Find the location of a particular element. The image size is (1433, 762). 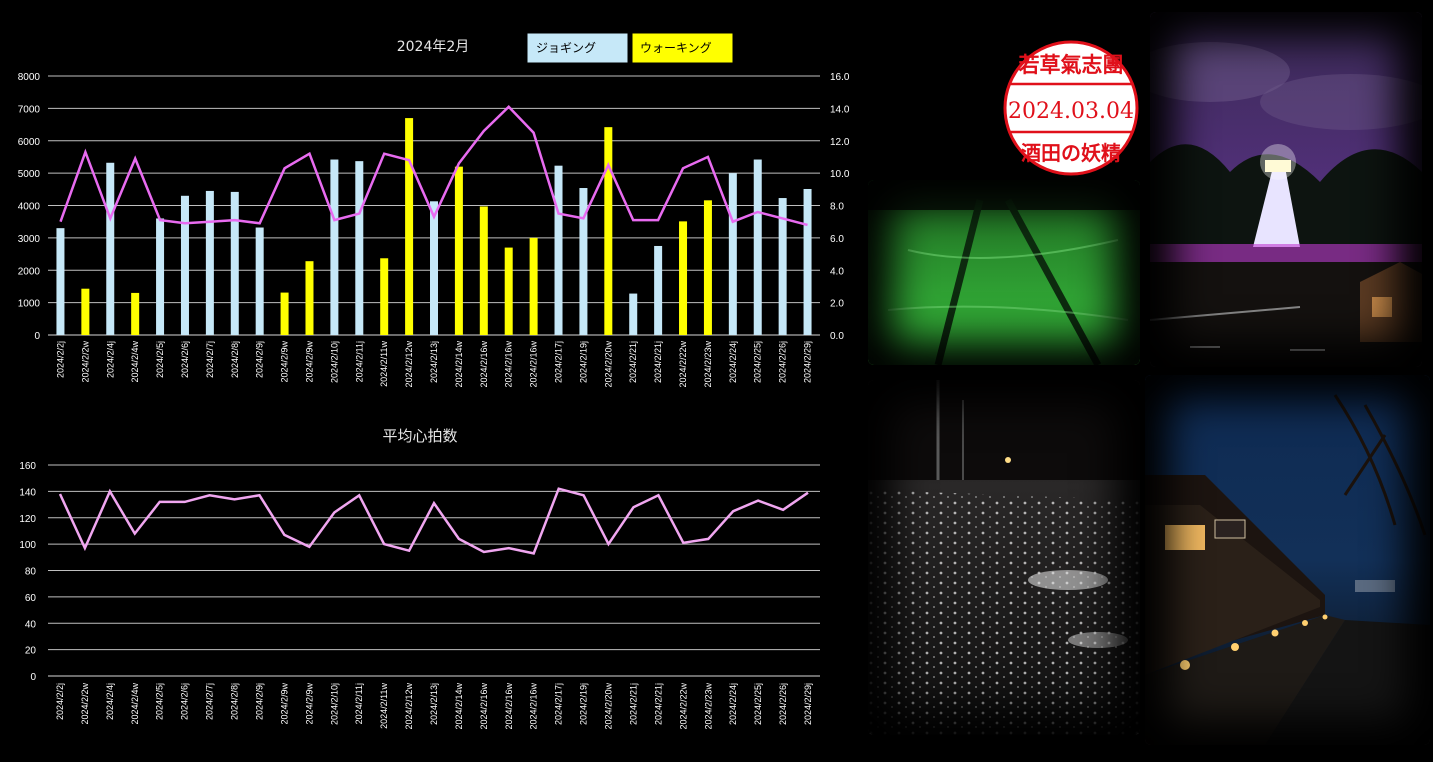

y2-tick-label: 4.0 is located at coordinates (837, 271).